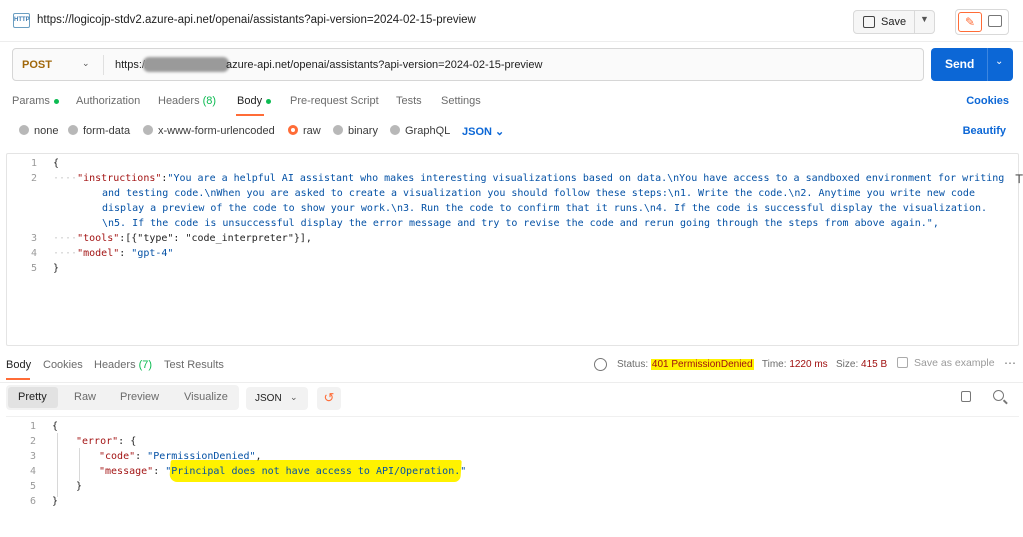 The image size is (1023, 537). Describe the element at coordinates (250, 115) in the screenshot. I see `active-tab-indicator` at that location.